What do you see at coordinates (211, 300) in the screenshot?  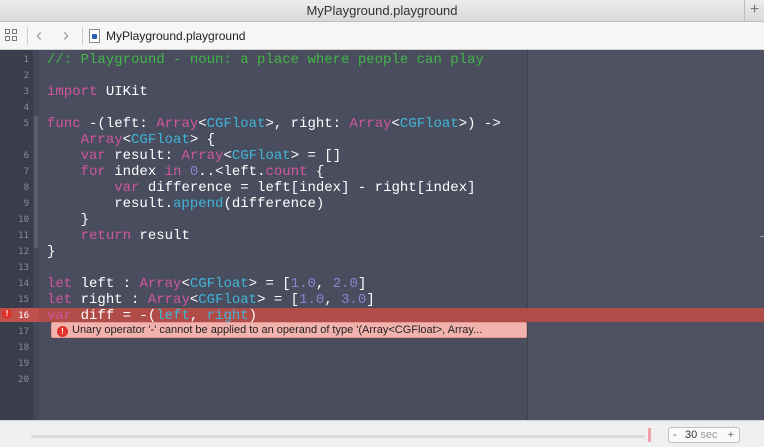 I see `code-line: let right : Array<CGFloat> = [1.0, 3.0]` at bounding box center [211, 300].